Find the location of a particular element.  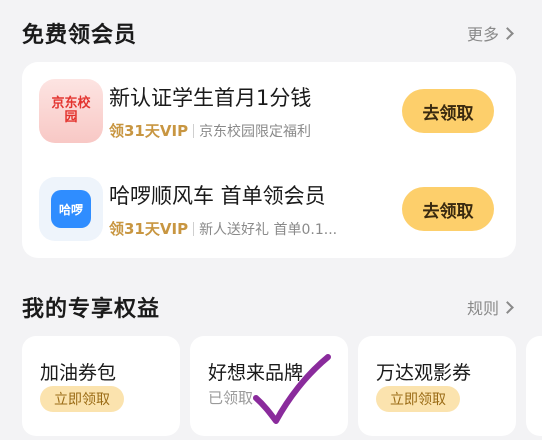

jd-campus-logo-text: 京东校园 is located at coordinates (71, 110).